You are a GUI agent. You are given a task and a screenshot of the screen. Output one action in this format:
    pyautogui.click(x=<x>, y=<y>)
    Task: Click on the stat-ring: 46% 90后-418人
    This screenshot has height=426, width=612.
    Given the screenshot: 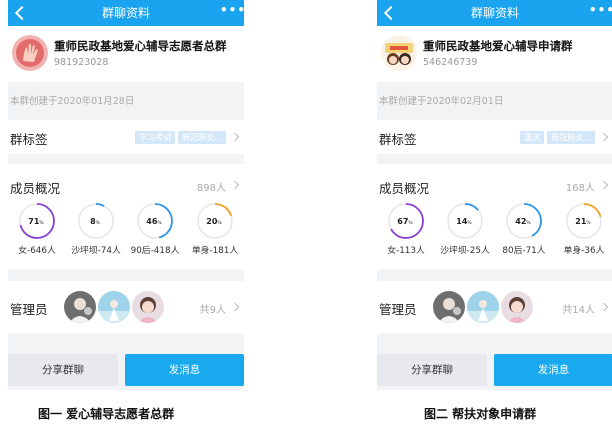 What is the action you would take?
    pyautogui.click(x=155, y=229)
    